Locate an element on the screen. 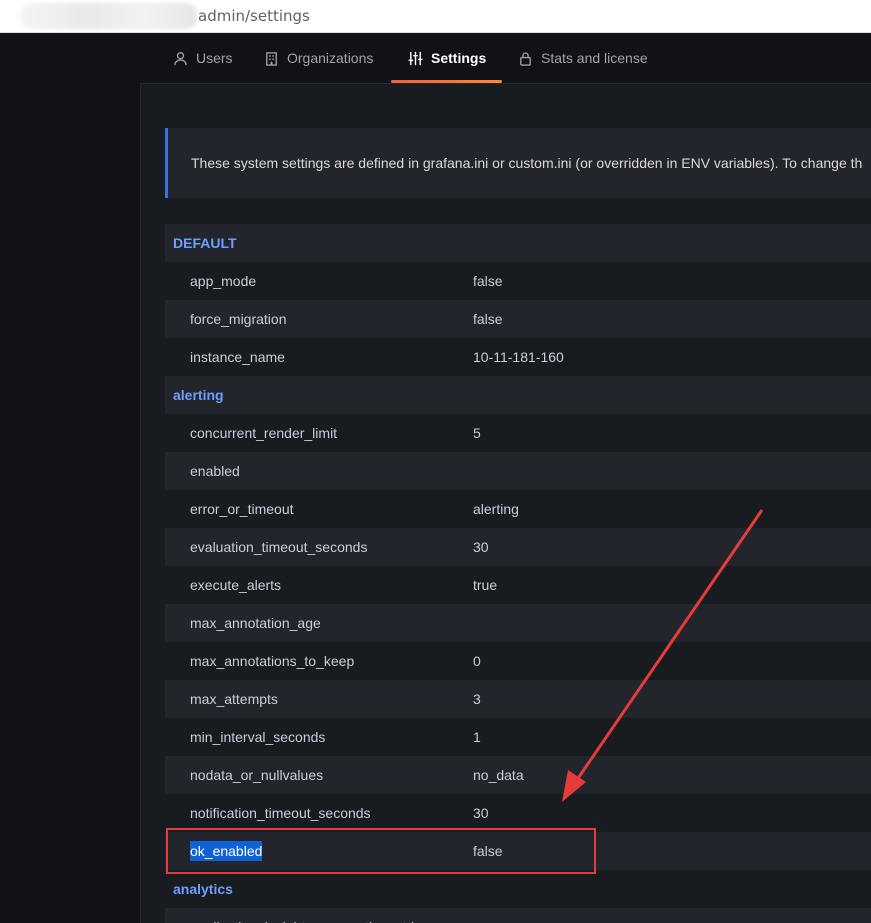 The image size is (871, 923). table-row: notification_timeout_seconds 30 is located at coordinates (339, 813).